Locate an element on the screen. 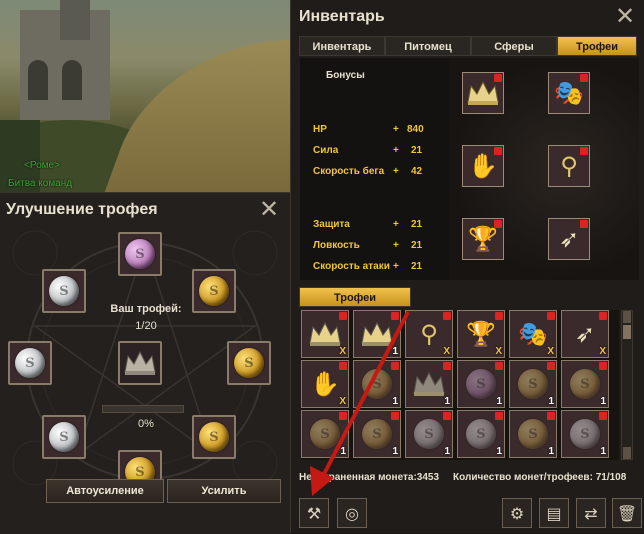 This screenshot has height=534, width=644. tab-inventory: Инвентарь is located at coordinates (342, 46).